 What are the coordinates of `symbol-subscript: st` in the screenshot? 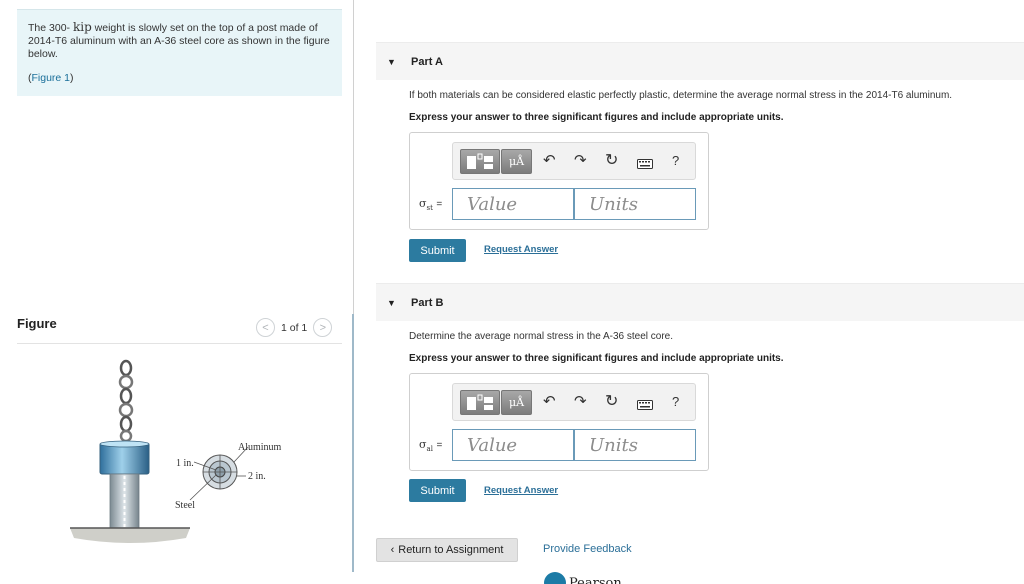 It's located at (429, 208).